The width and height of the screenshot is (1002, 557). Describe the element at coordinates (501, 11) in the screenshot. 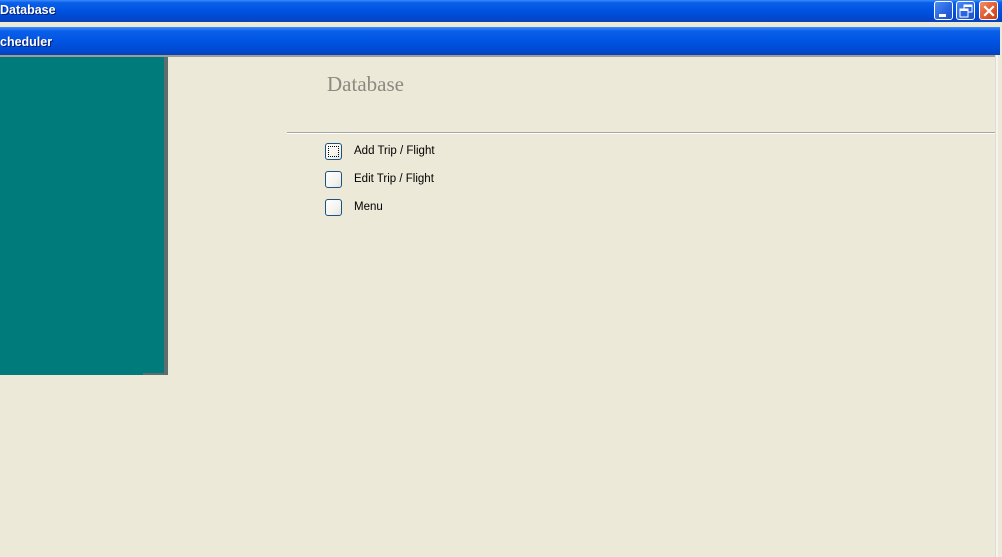

I see `title-bar: Database` at that location.